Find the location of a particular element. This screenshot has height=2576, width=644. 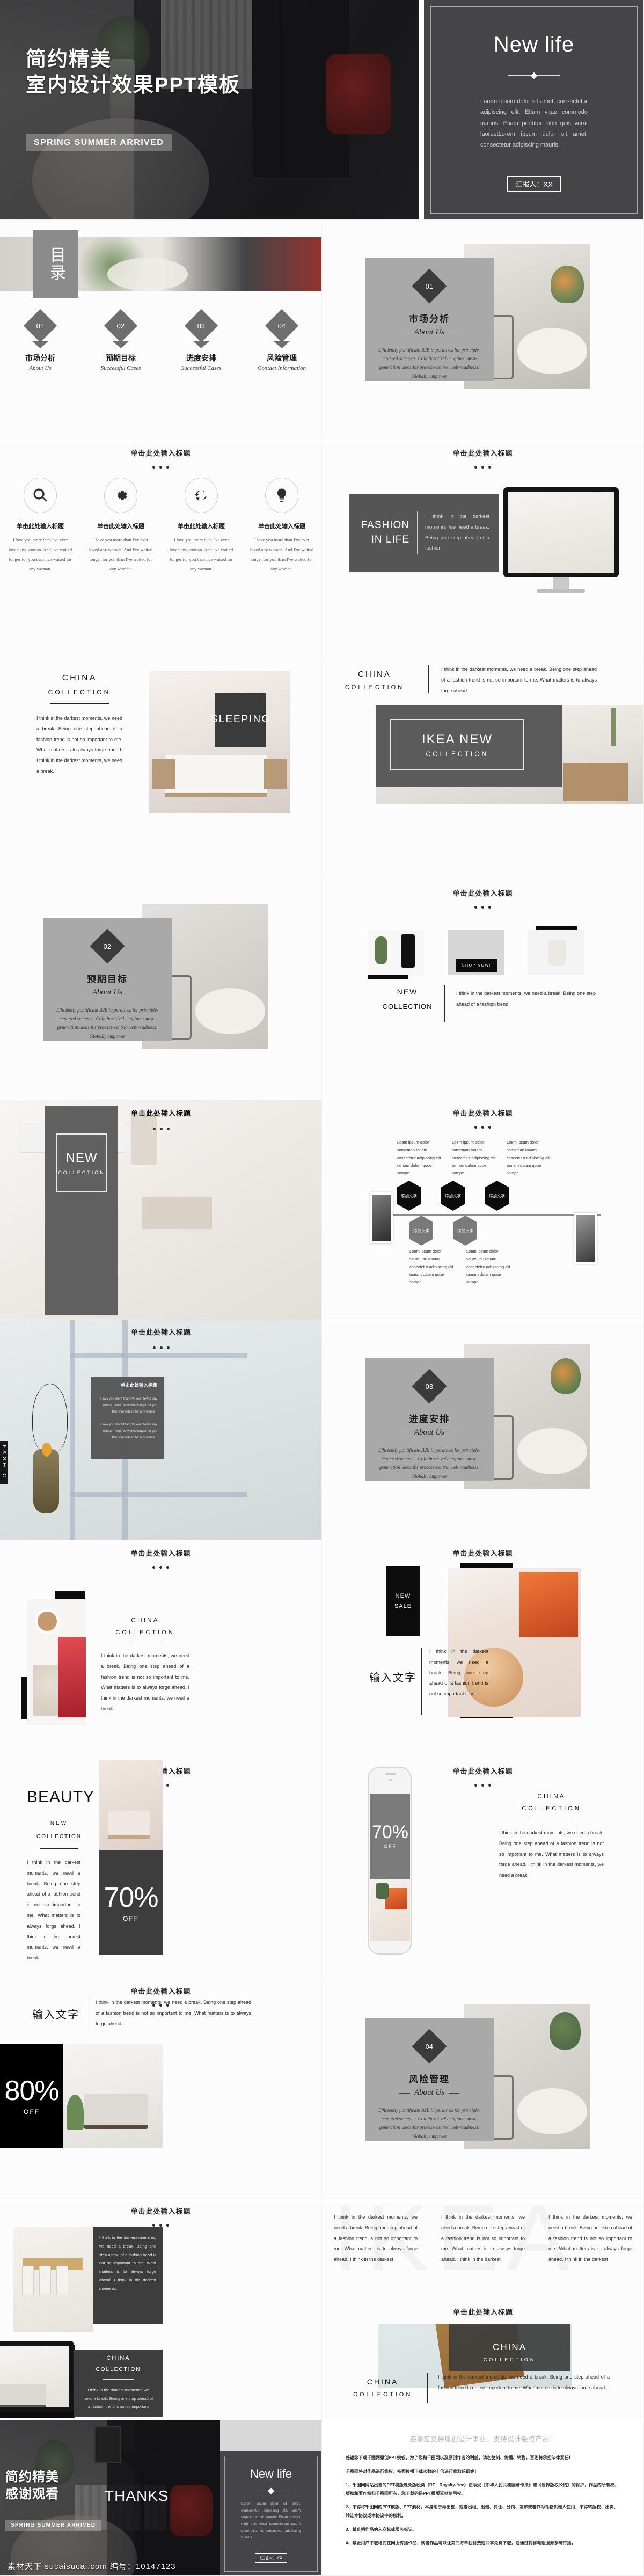

fashion-line1: FASHION is located at coordinates (385, 525).